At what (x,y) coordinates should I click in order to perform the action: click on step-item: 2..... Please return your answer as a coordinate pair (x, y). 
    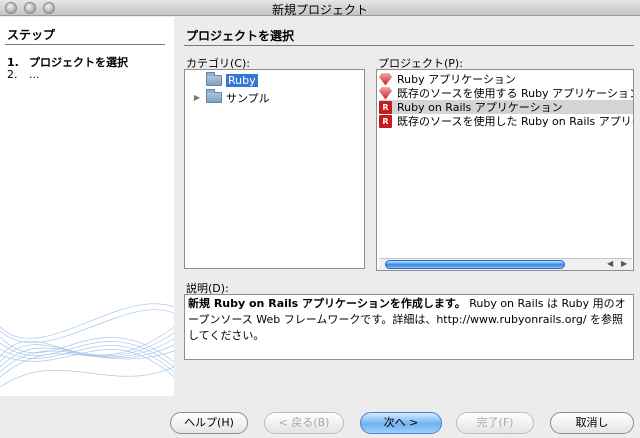
    Looking at the image, I should click on (23, 74).